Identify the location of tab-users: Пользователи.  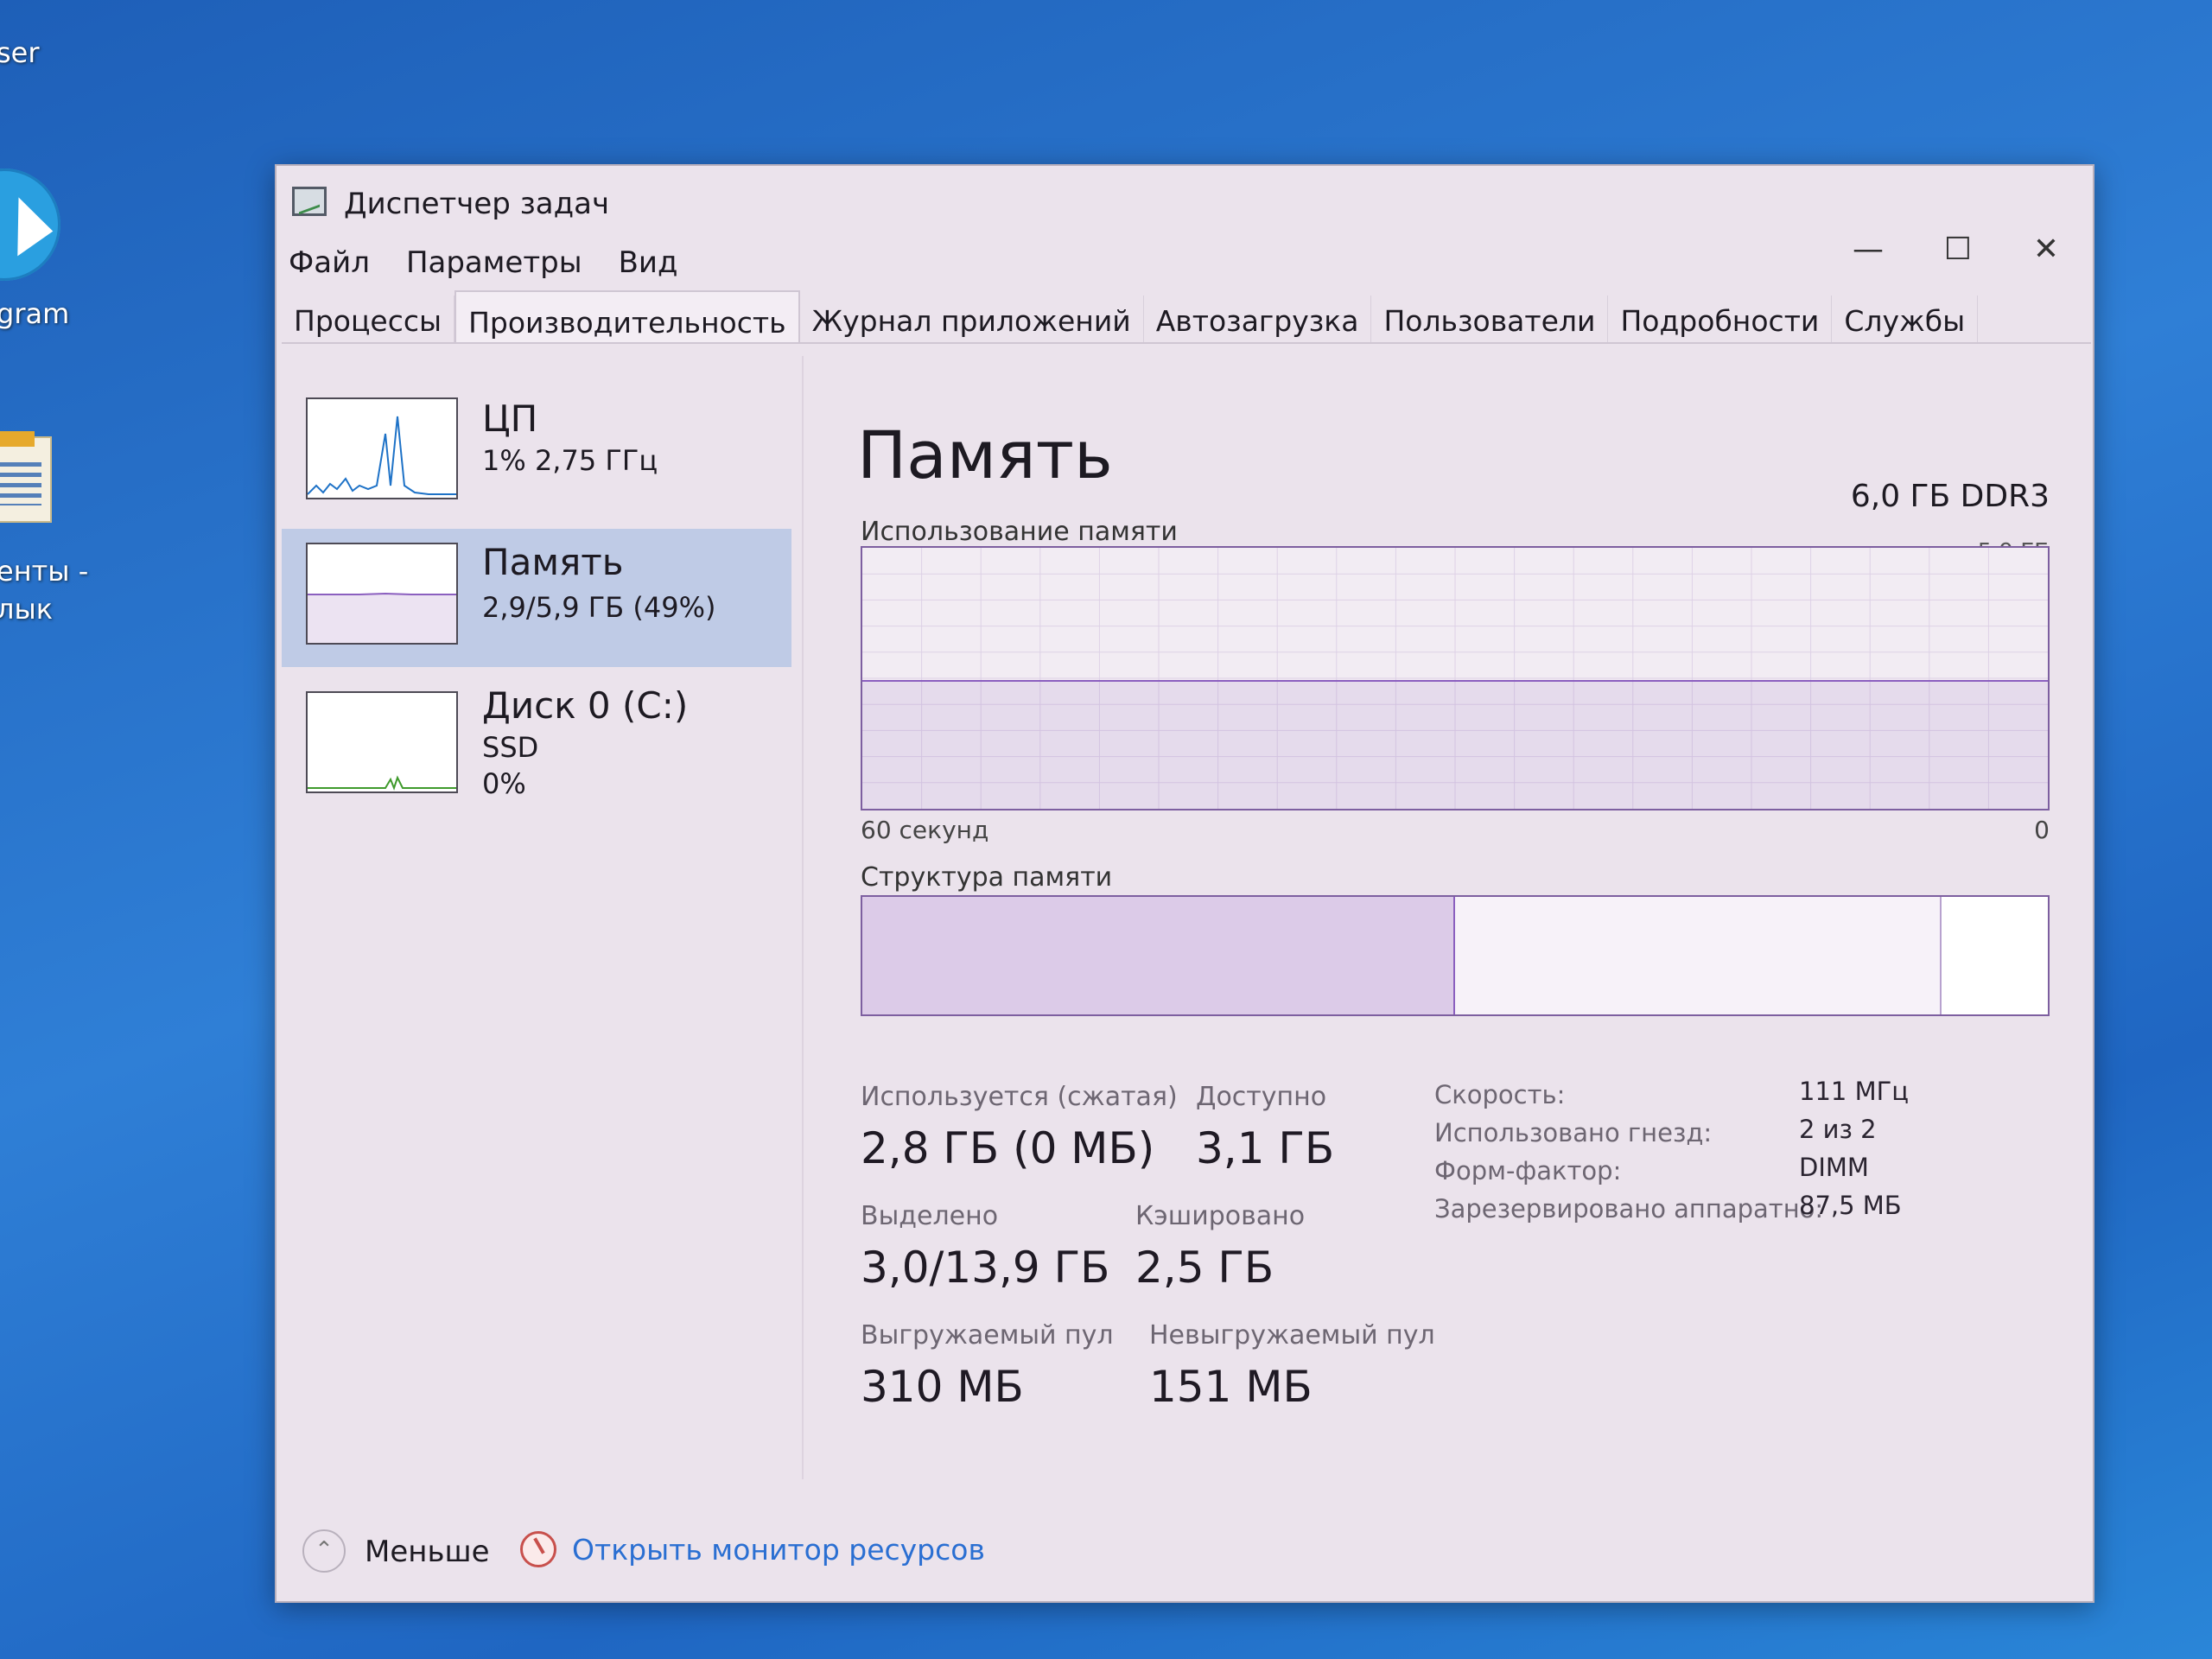
(1490, 319).